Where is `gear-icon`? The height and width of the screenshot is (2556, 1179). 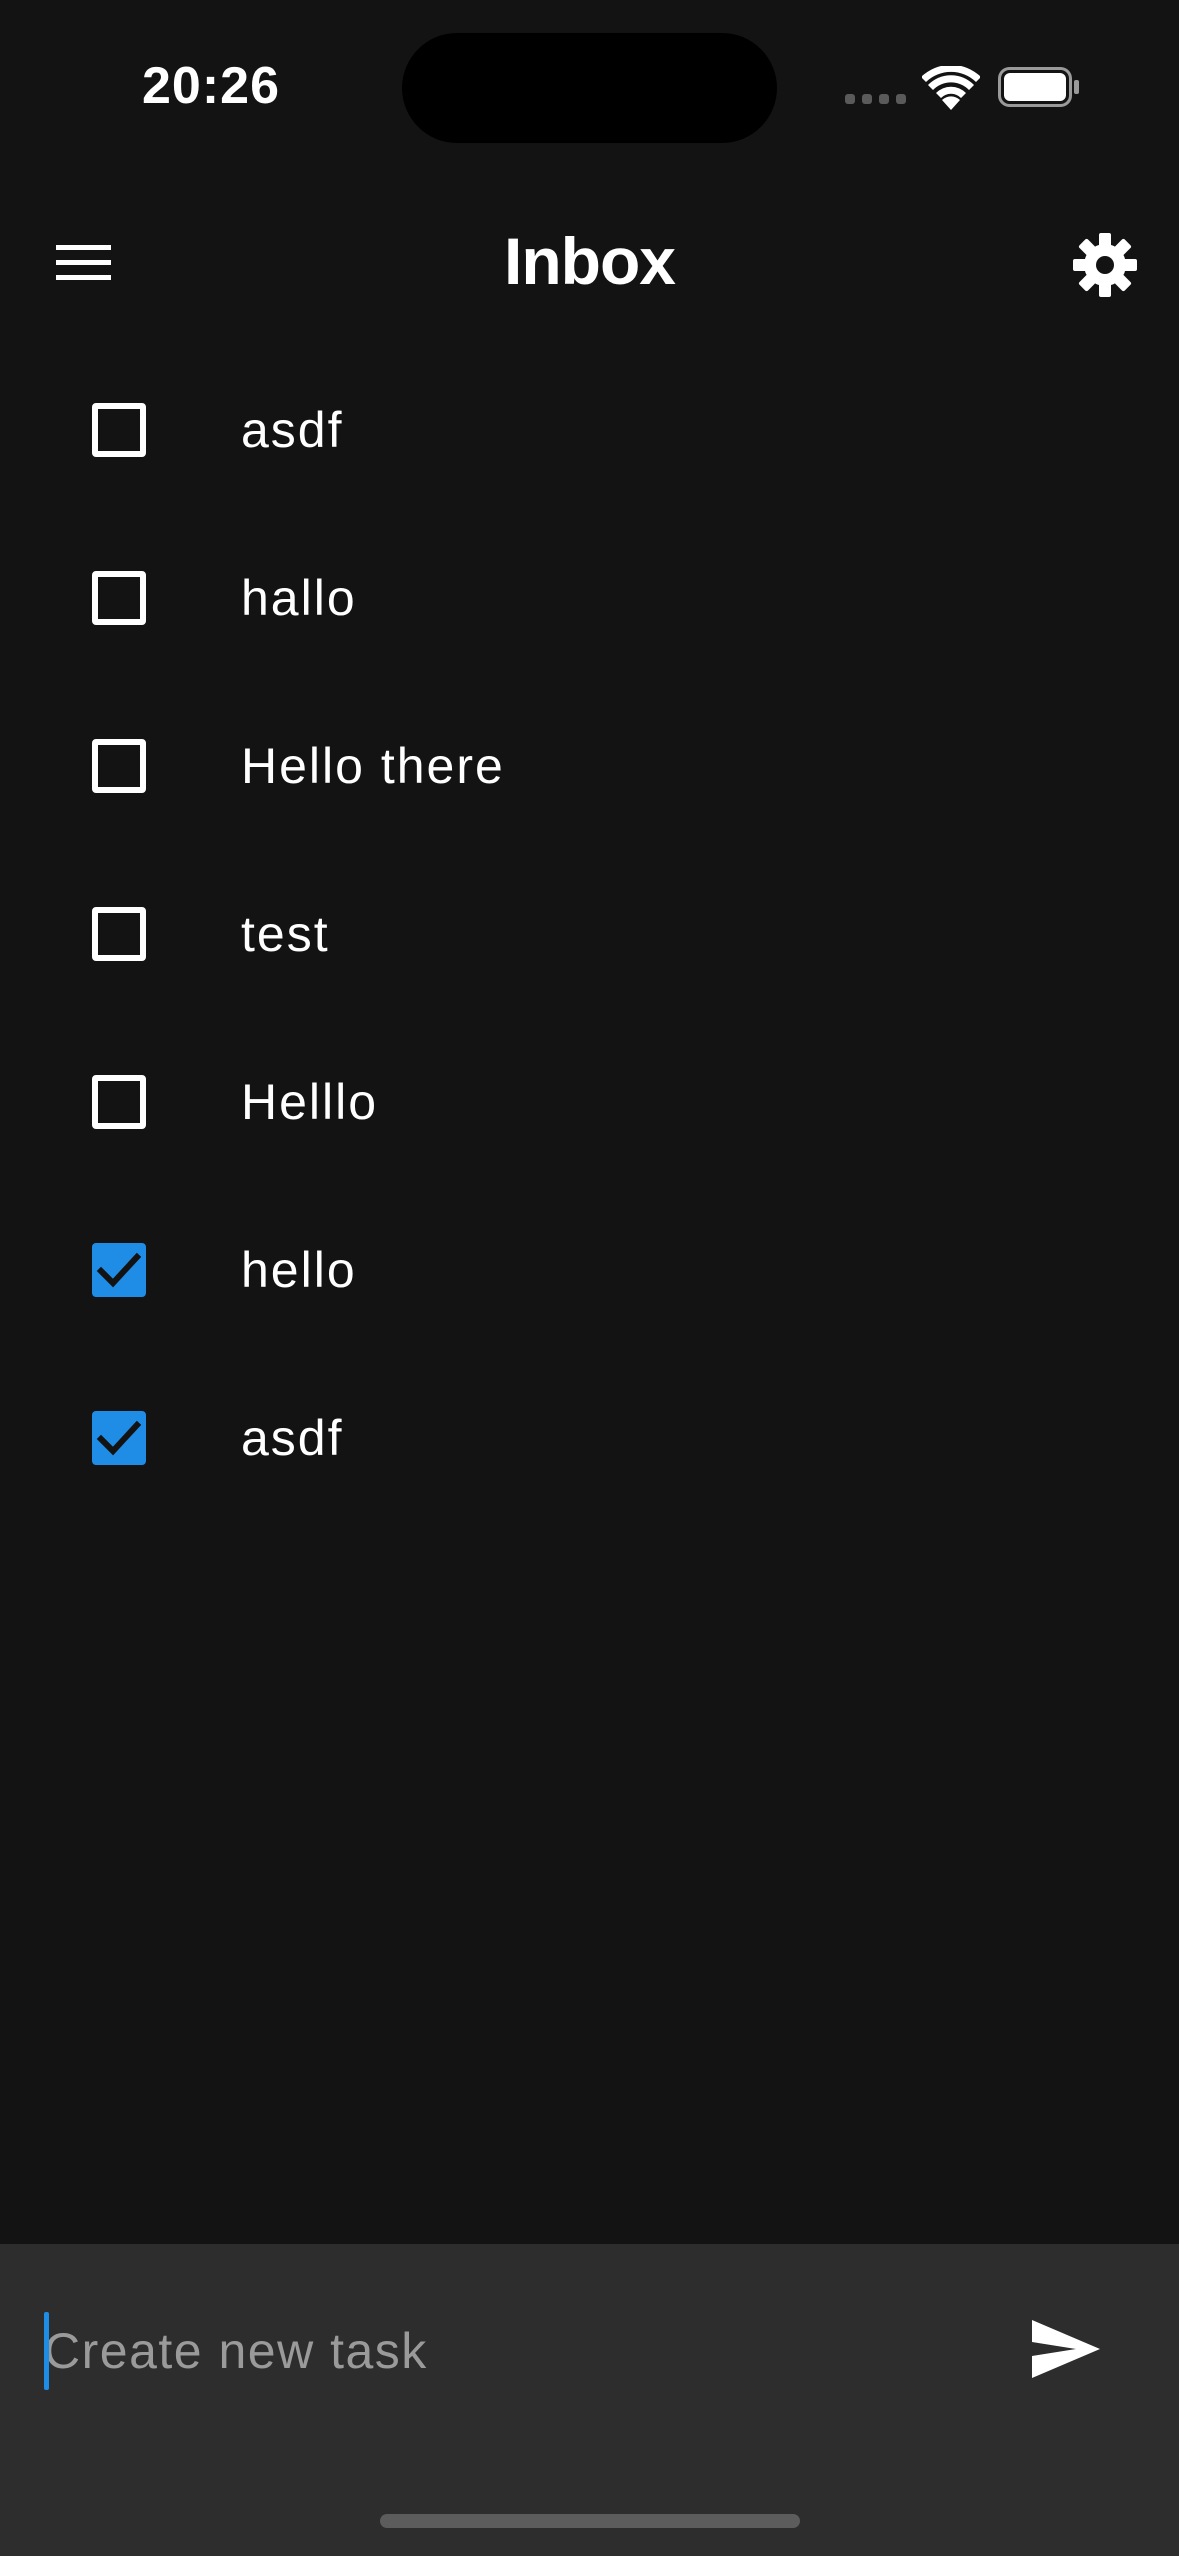 gear-icon is located at coordinates (1105, 265).